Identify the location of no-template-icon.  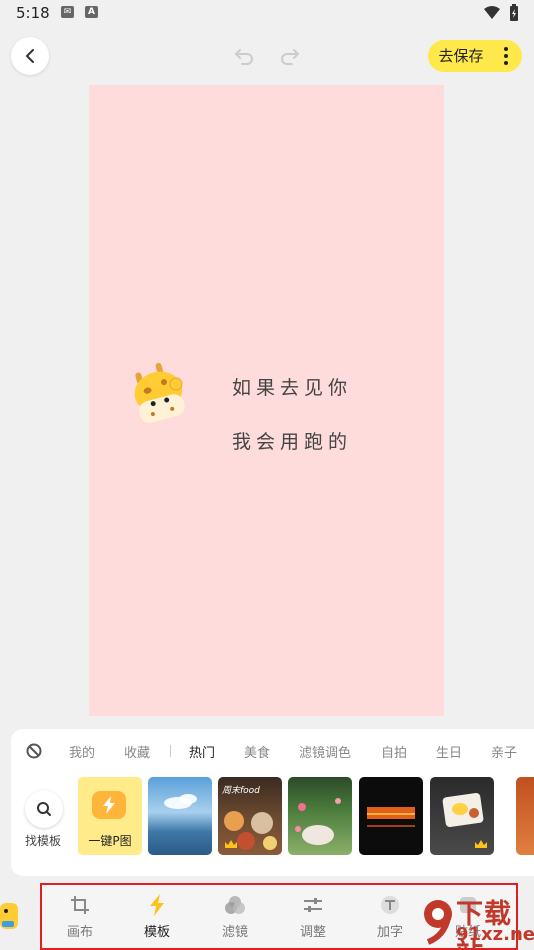
(34, 751).